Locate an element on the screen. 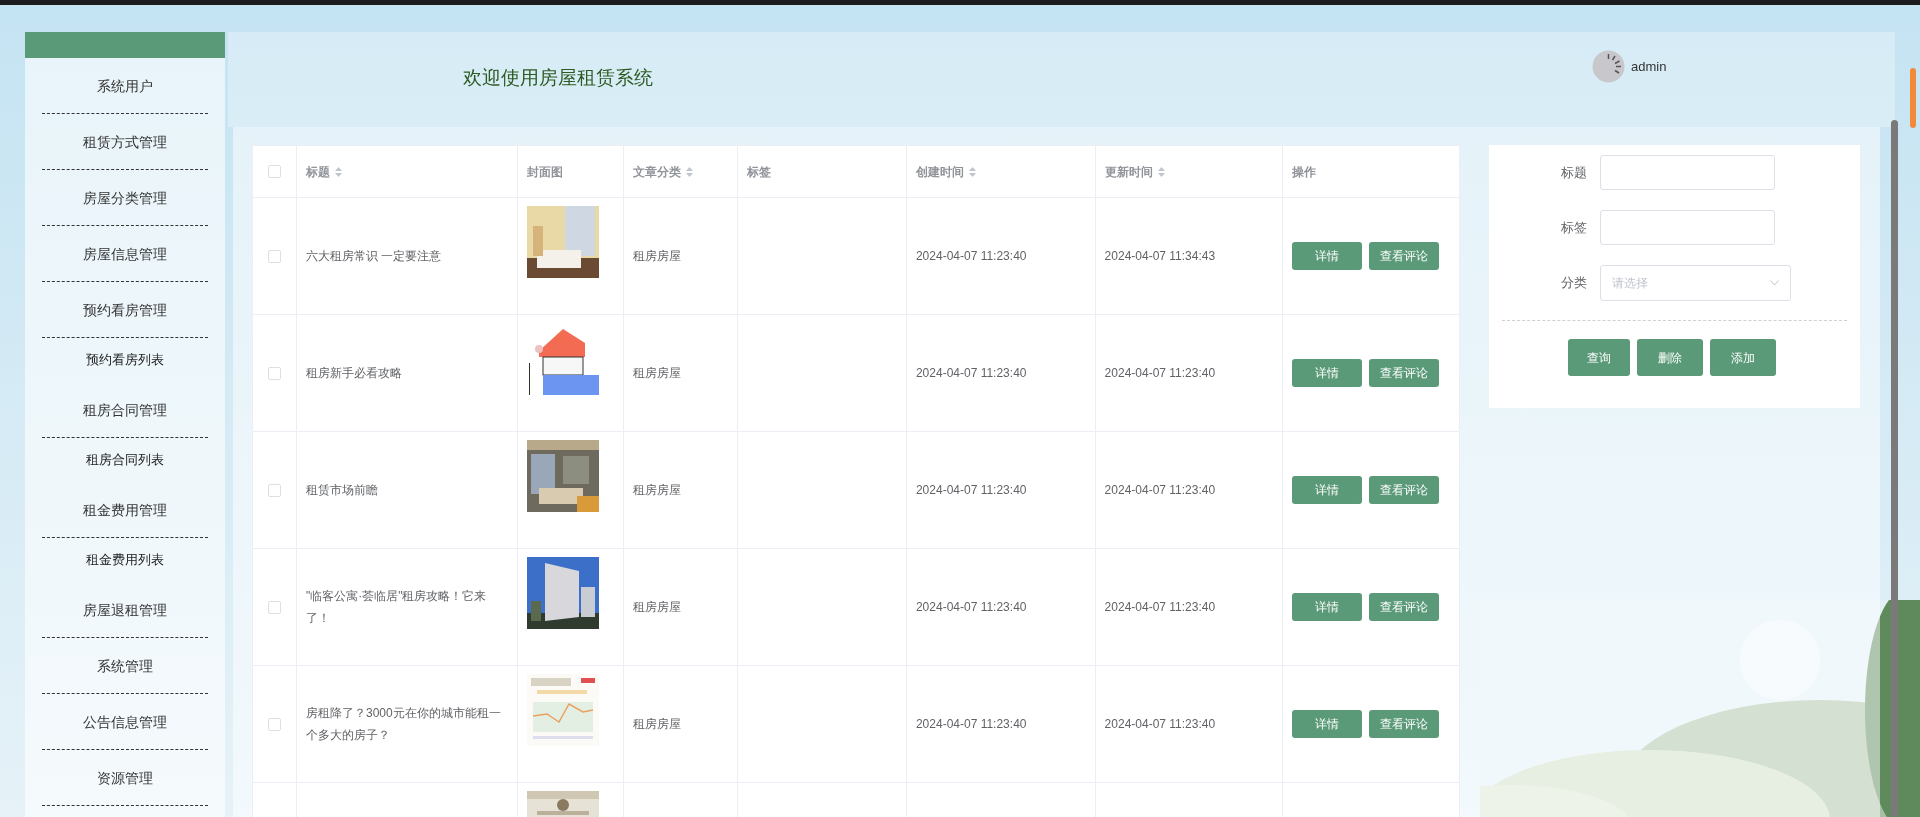 This screenshot has height=817, width=1920. sidebar-item: 系统用户 is located at coordinates (125, 86).